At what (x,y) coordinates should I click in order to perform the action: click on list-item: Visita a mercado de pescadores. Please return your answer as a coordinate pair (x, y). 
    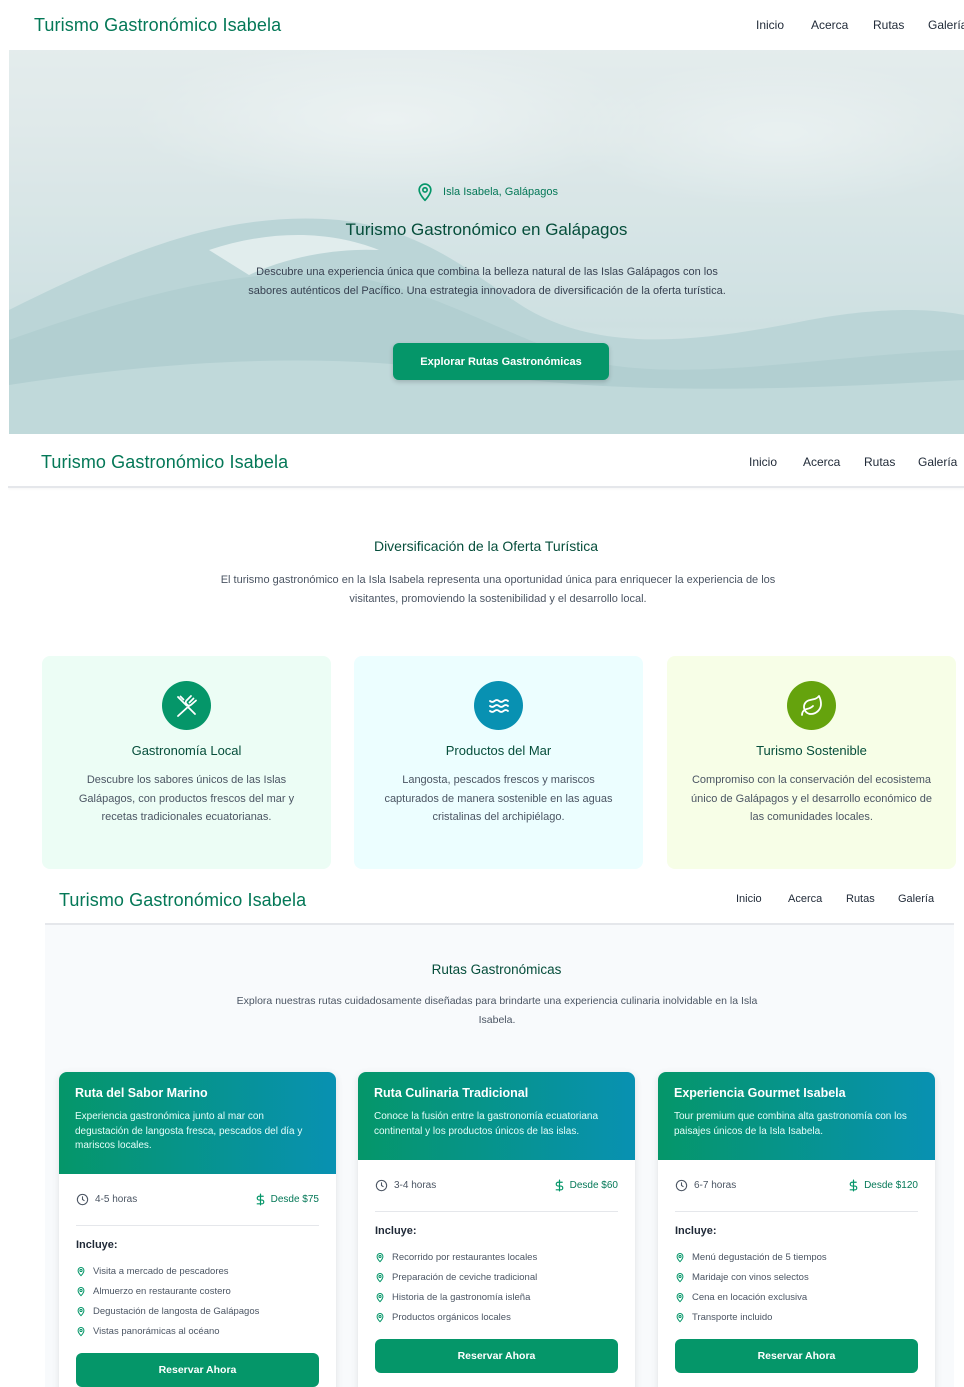
    Looking at the image, I should click on (197, 1271).